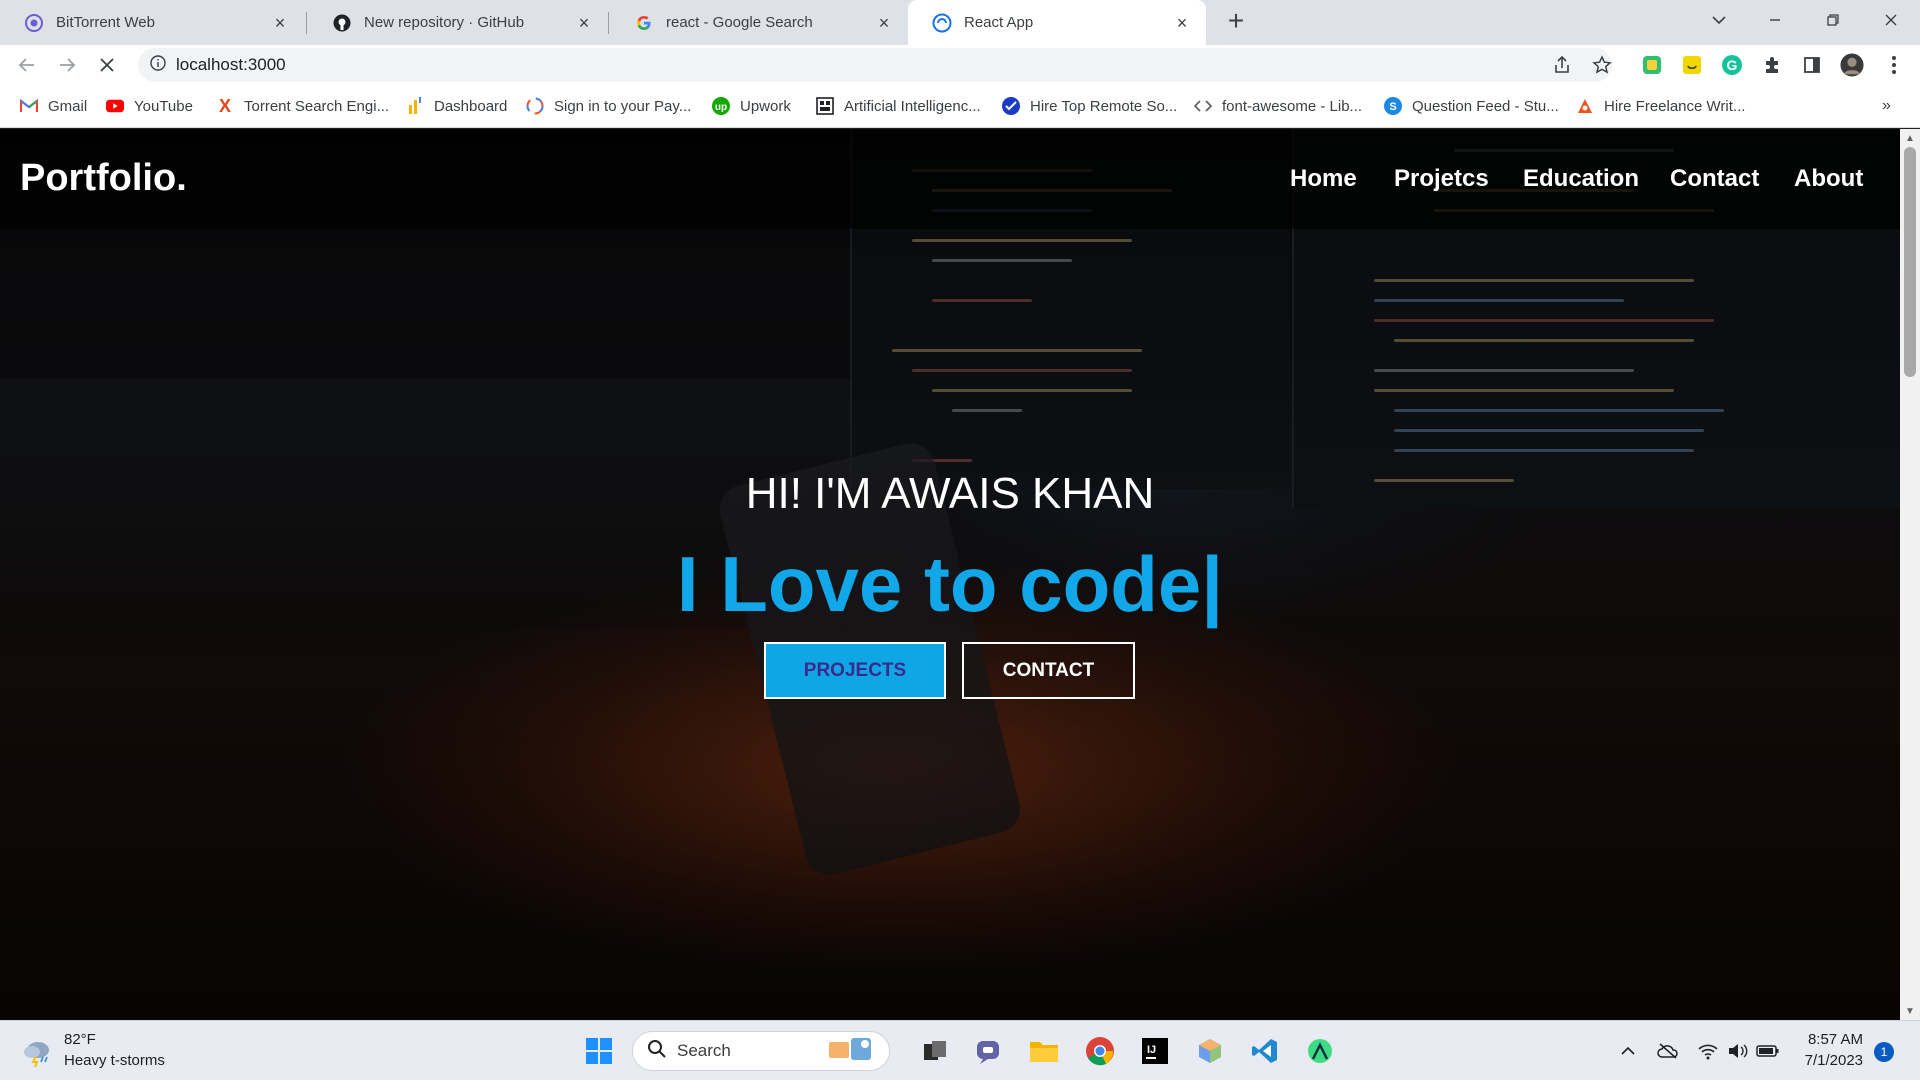 Image resolution: width=1920 pixels, height=1080 pixels. I want to click on site-brand-logo: Portfolio., so click(103, 178).